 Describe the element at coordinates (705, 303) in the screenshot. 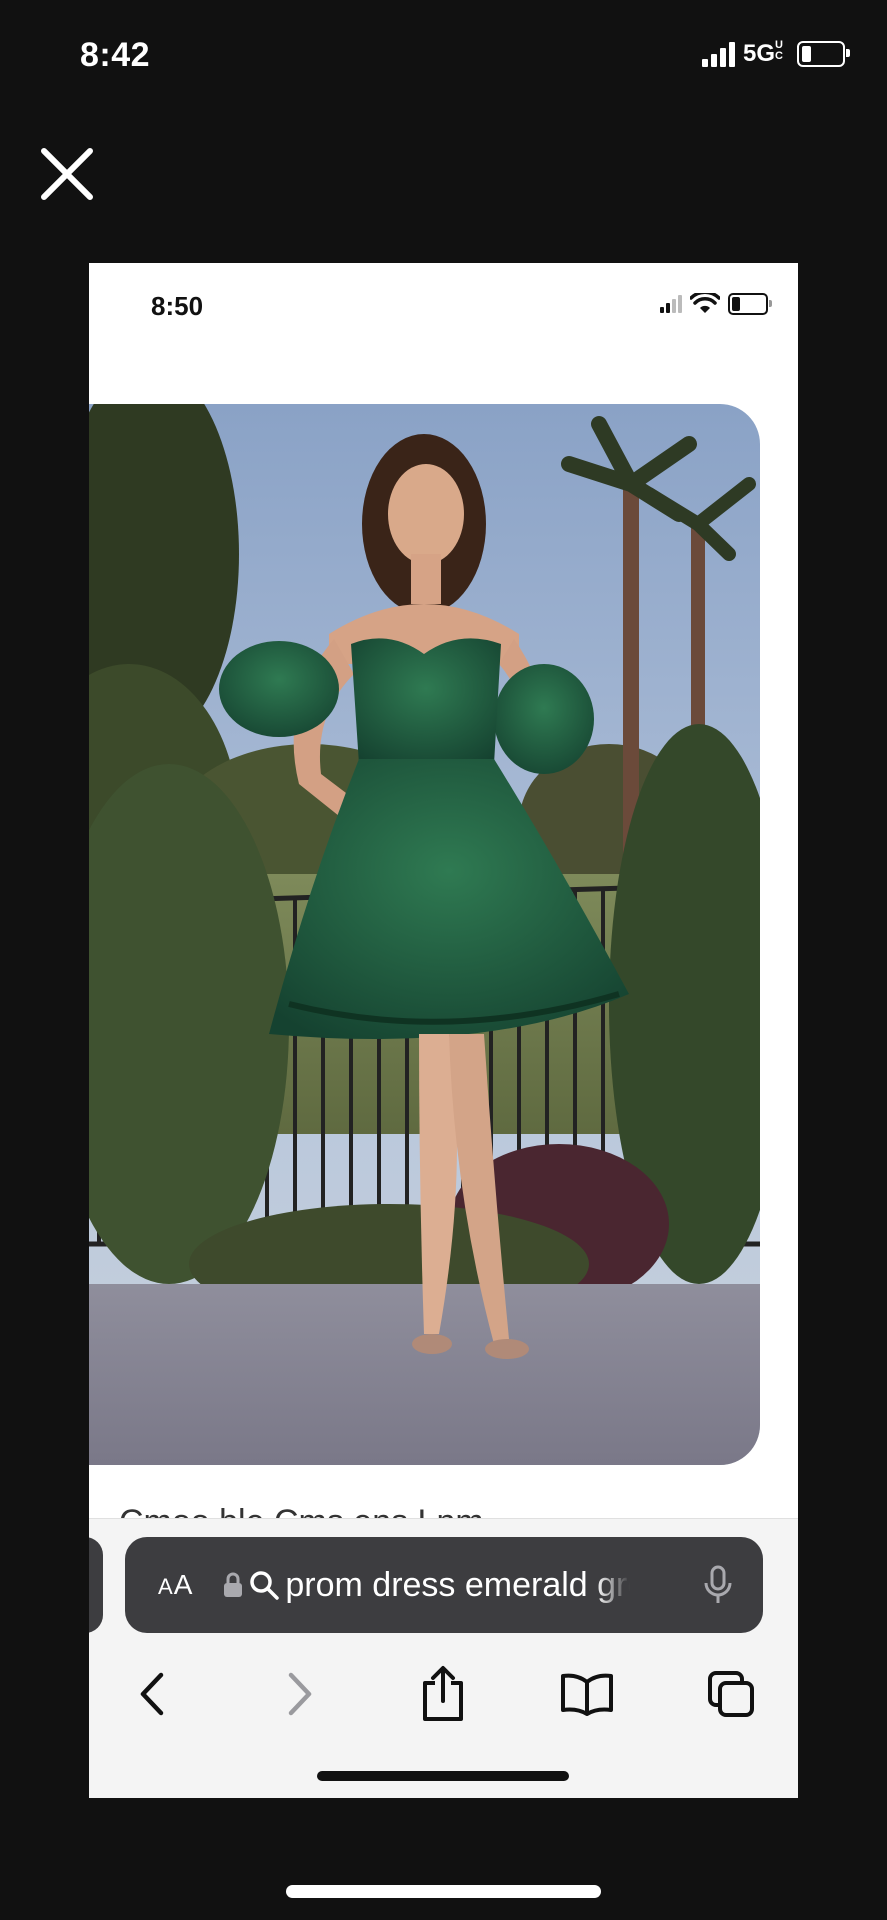

I see `wifi-icon` at that location.